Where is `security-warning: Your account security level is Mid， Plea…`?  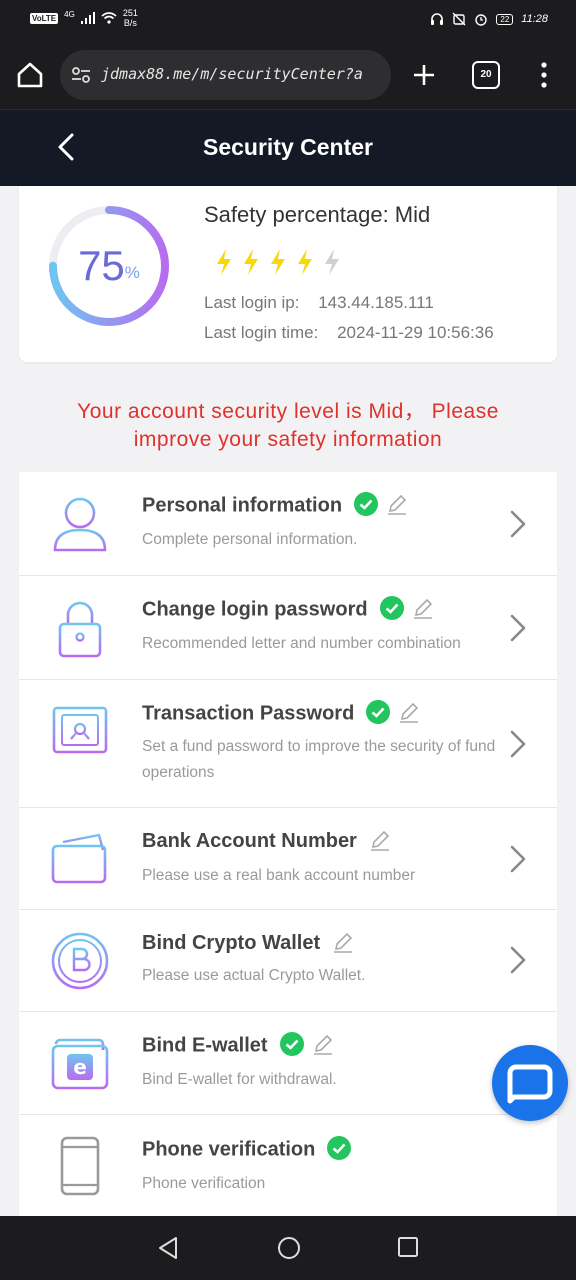
security-warning: Your account security level is Mid， Plea… is located at coordinates (288, 426).